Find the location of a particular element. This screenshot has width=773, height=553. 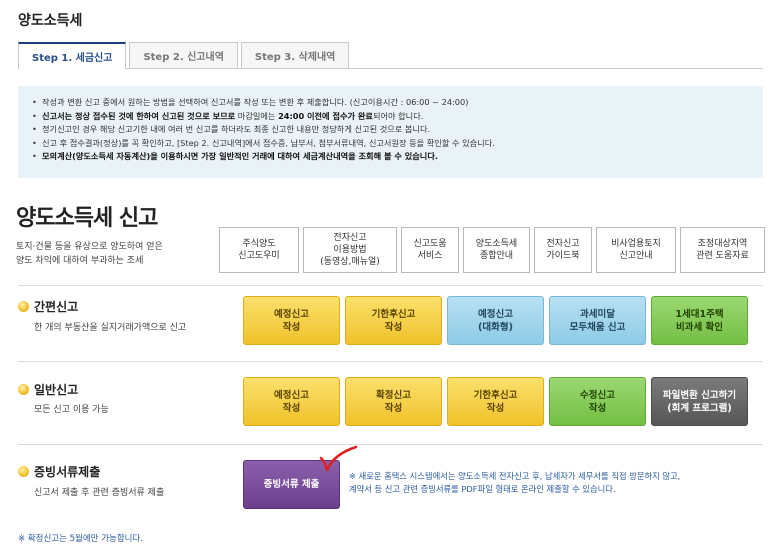

tab-step2: Step 2. 신고내역 is located at coordinates (183, 55).